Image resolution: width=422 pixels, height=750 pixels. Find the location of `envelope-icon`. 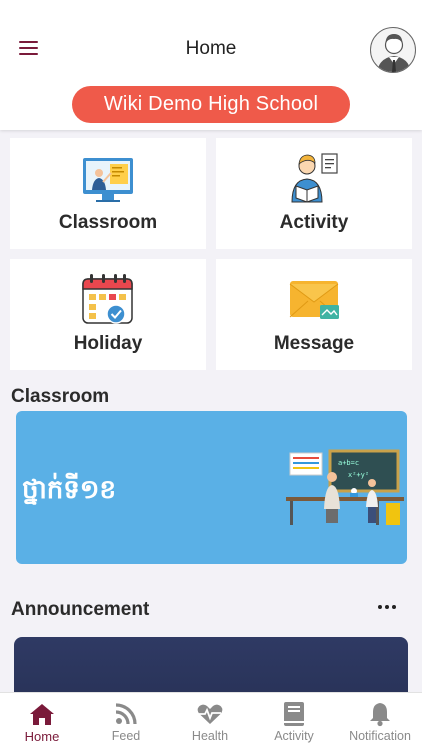

envelope-icon is located at coordinates (314, 293).